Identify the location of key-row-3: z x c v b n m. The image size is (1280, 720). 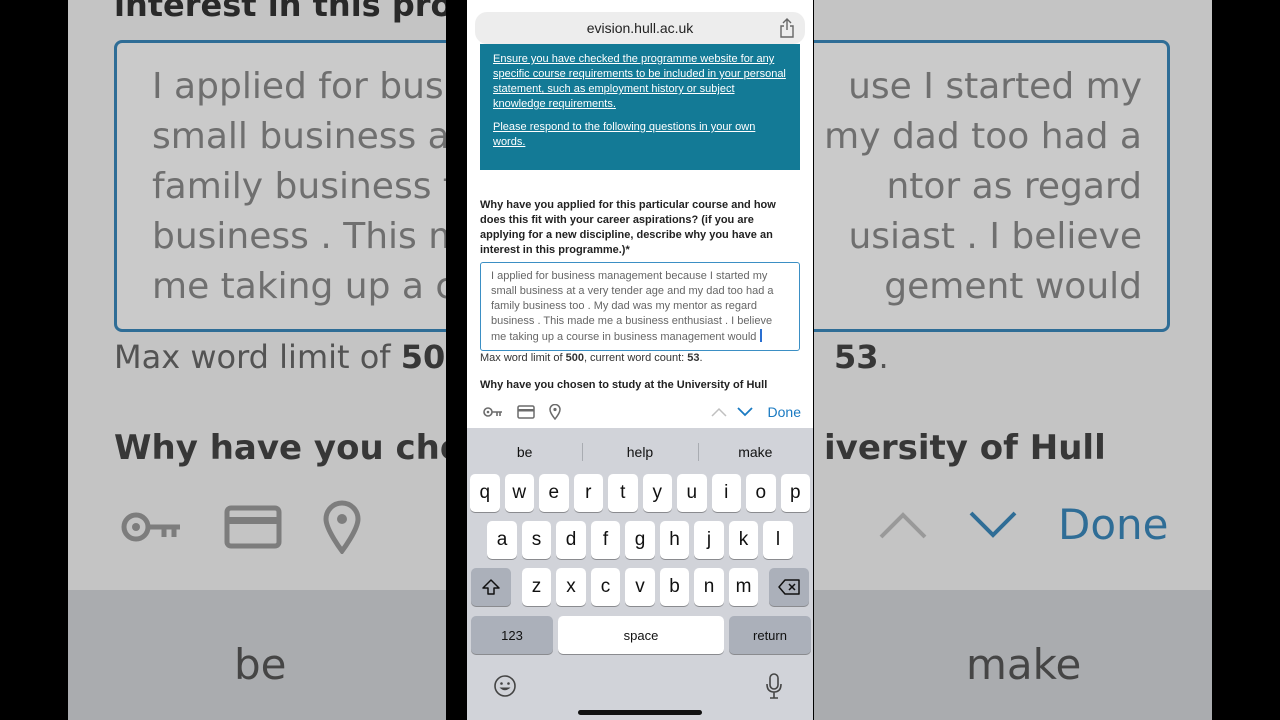
(640, 587).